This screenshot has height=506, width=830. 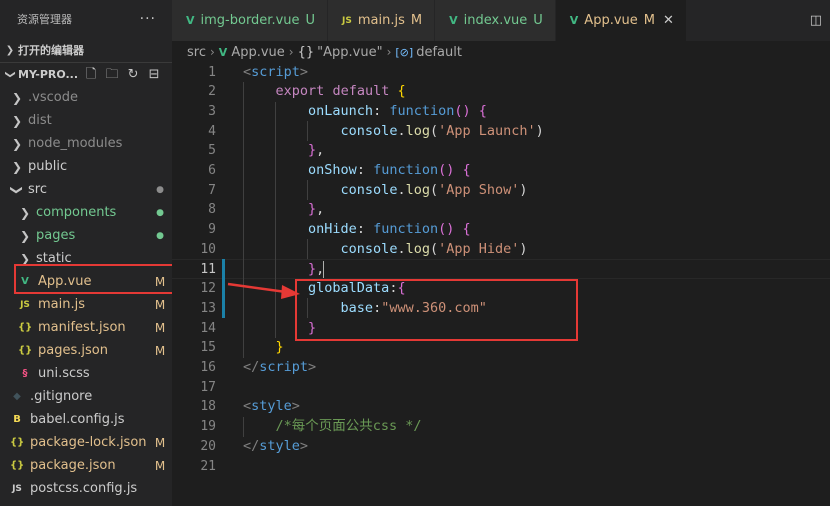 I want to click on tree-file: JS postcss.config.js, so click(x=86, y=488).